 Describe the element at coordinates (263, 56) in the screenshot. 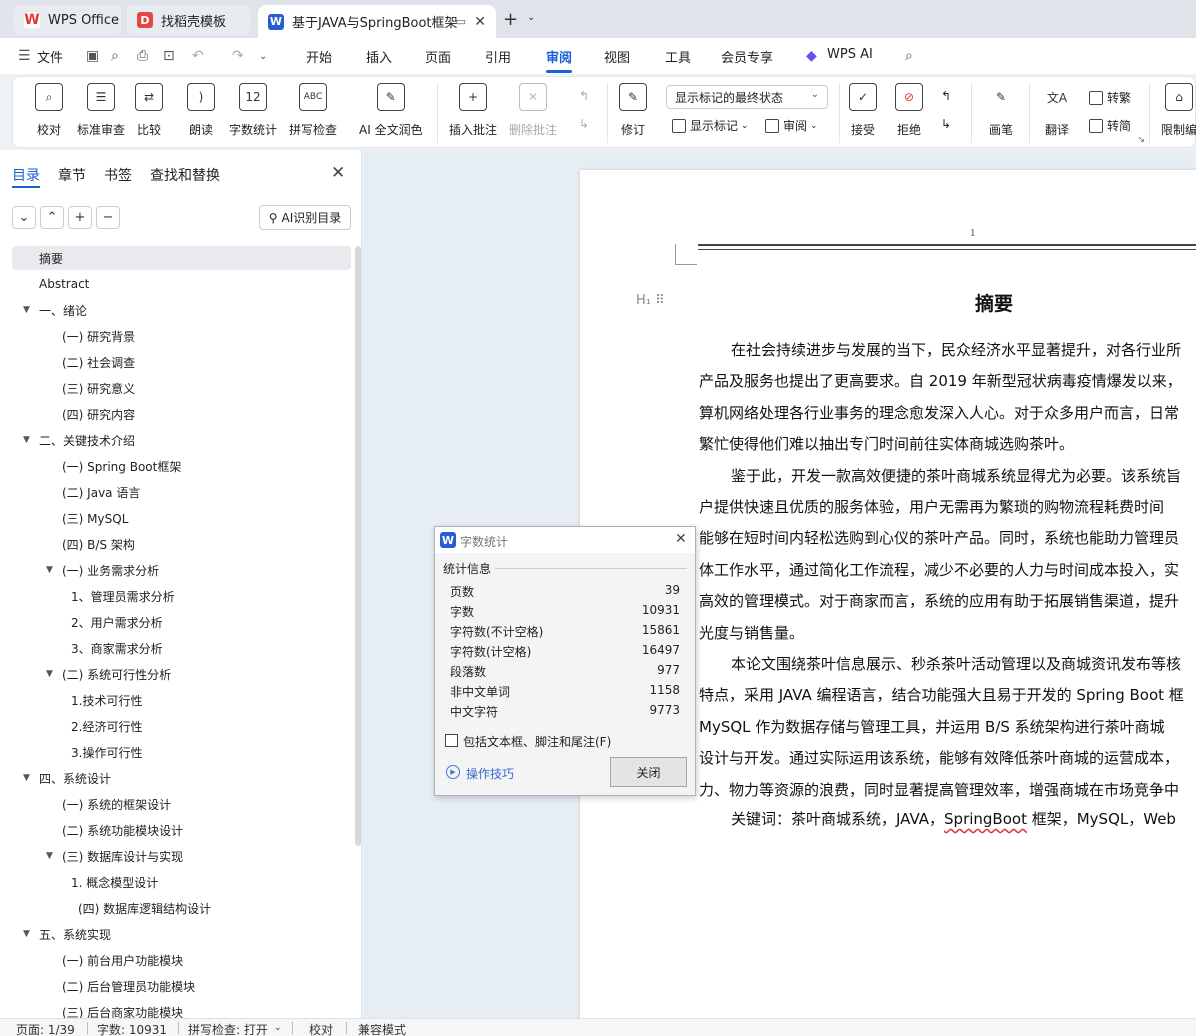

I see `more-chevron-icon: ⌄` at that location.